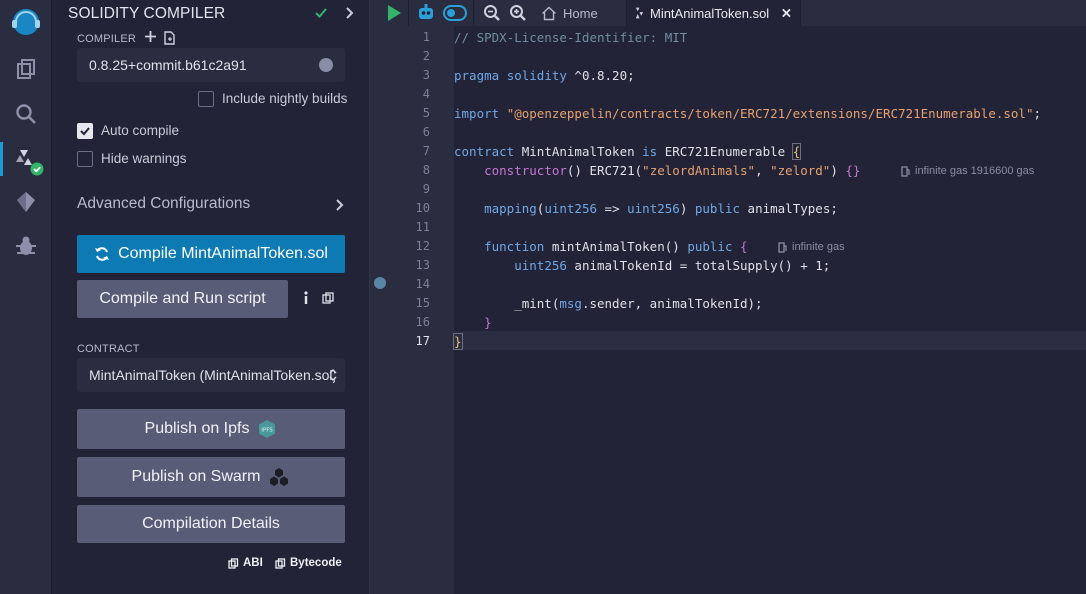 This screenshot has width=1086, height=594. What do you see at coordinates (108, 349) in the screenshot?
I see `contract-label: CONTRACT` at bounding box center [108, 349].